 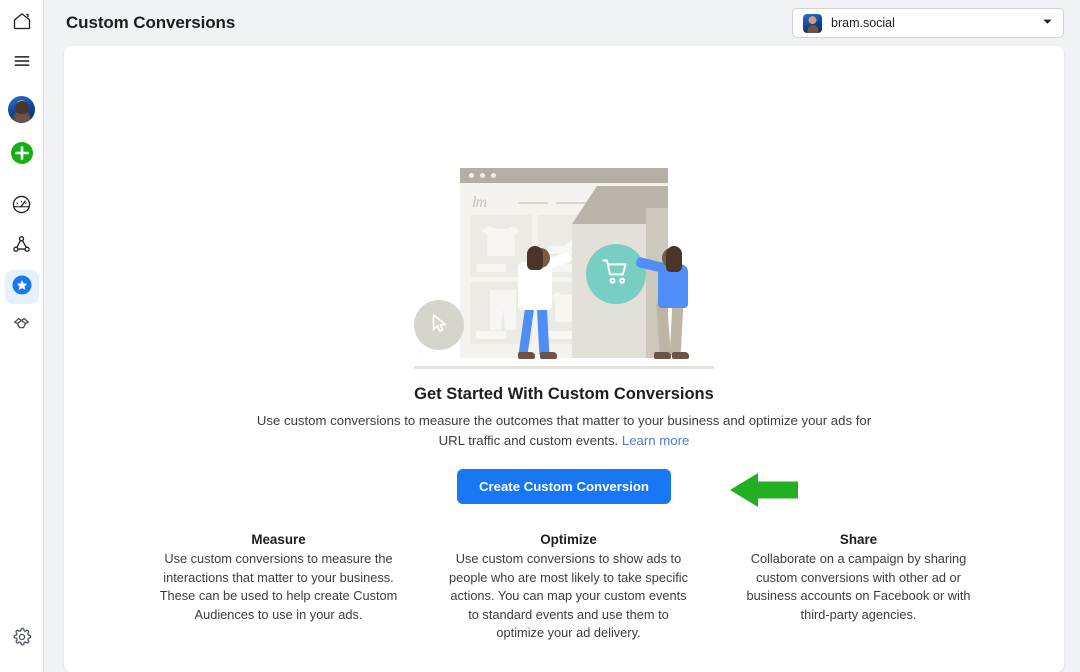 What do you see at coordinates (564, 367) in the screenshot?
I see `illustration-ground-line` at bounding box center [564, 367].